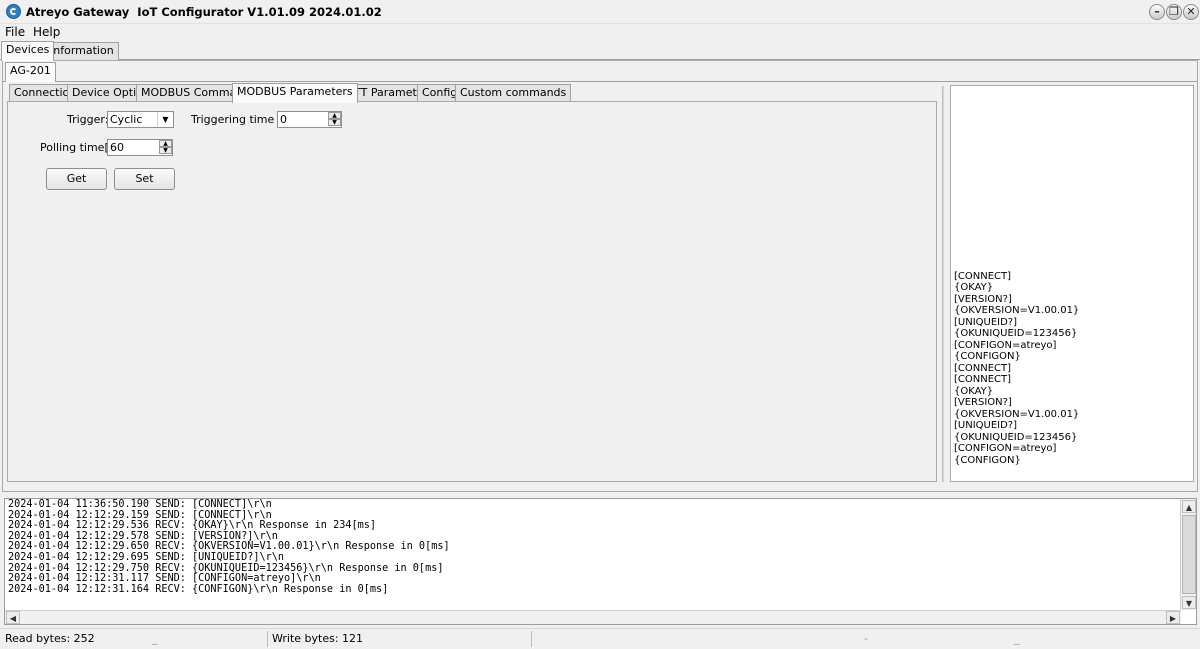 The image size is (1200, 649). I want to click on scroll-right-icon: ▶, so click(1173, 617).